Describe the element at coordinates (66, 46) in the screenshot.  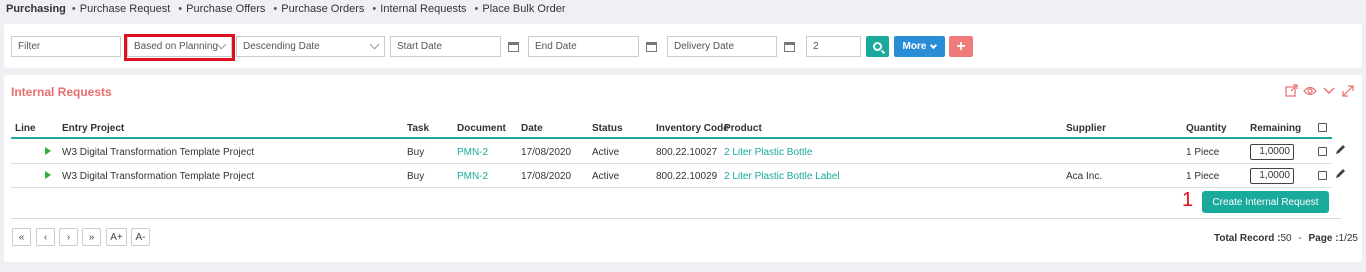
I see `filter-input: Filter` at that location.